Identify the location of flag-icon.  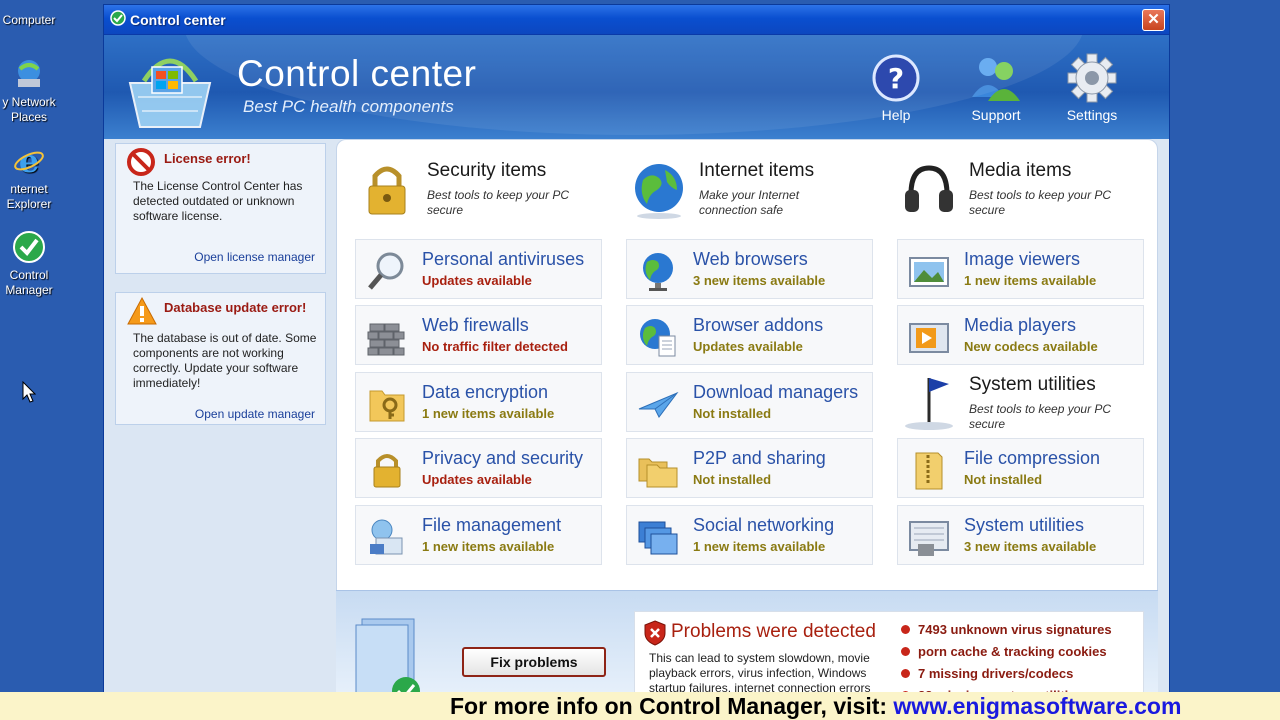
(929, 404).